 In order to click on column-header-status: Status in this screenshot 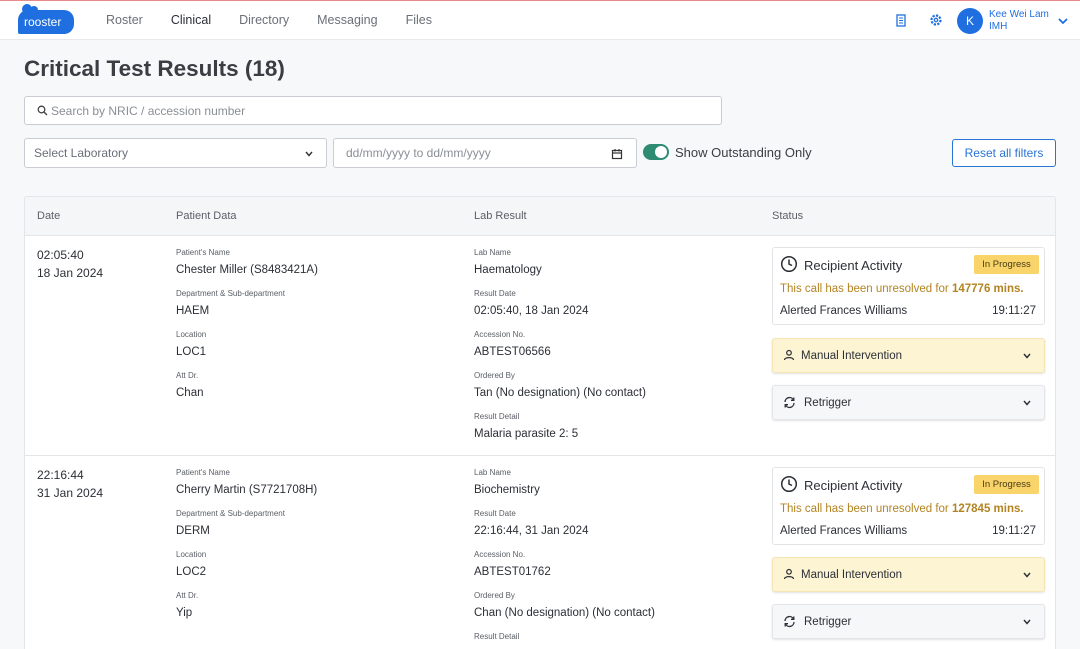, I will do `click(788, 216)`.